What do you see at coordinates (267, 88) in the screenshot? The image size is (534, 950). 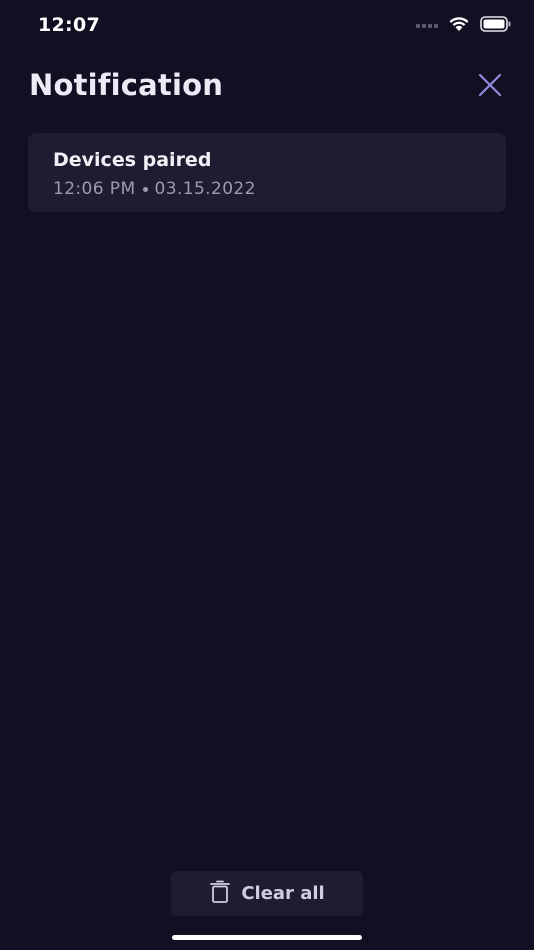 I see `header: Notification` at bounding box center [267, 88].